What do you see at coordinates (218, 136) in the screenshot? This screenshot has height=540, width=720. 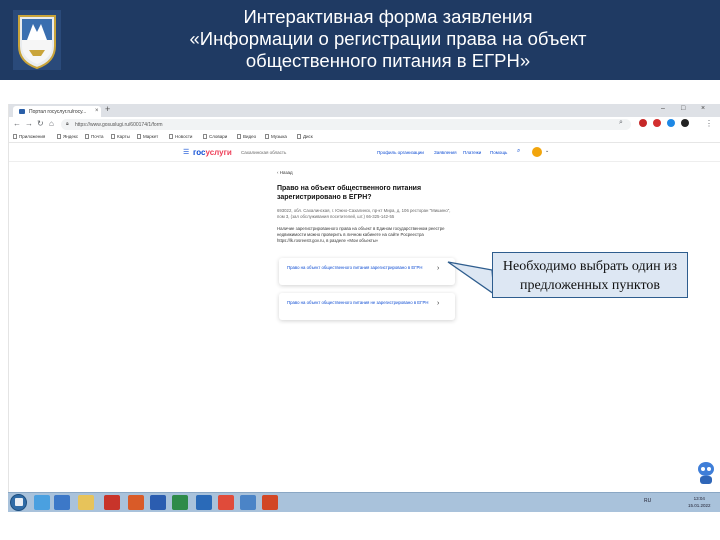 I see `bookmark-label: Словари` at bounding box center [218, 136].